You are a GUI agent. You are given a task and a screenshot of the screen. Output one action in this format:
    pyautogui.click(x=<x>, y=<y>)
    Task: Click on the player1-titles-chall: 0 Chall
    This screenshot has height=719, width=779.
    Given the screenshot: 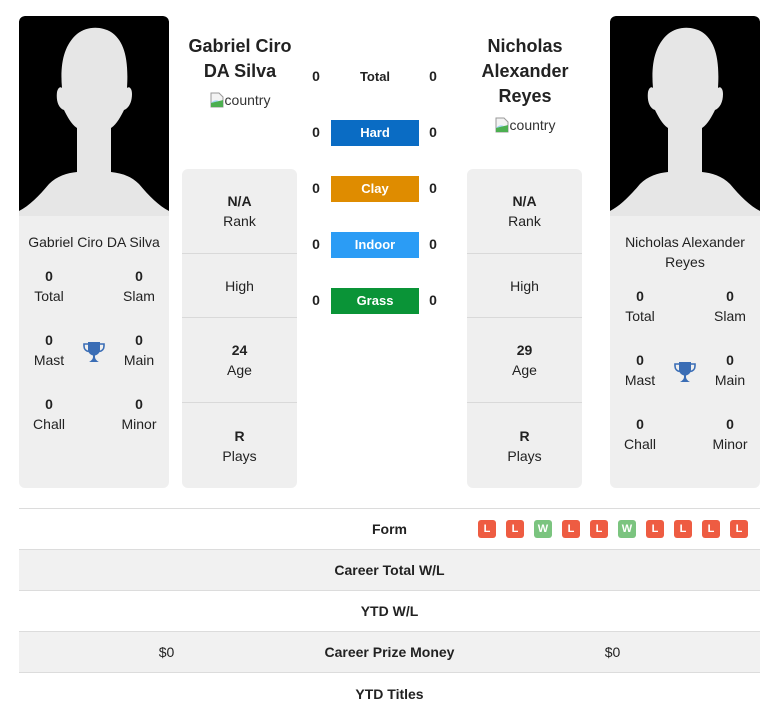 What is the action you would take?
    pyautogui.click(x=49, y=426)
    